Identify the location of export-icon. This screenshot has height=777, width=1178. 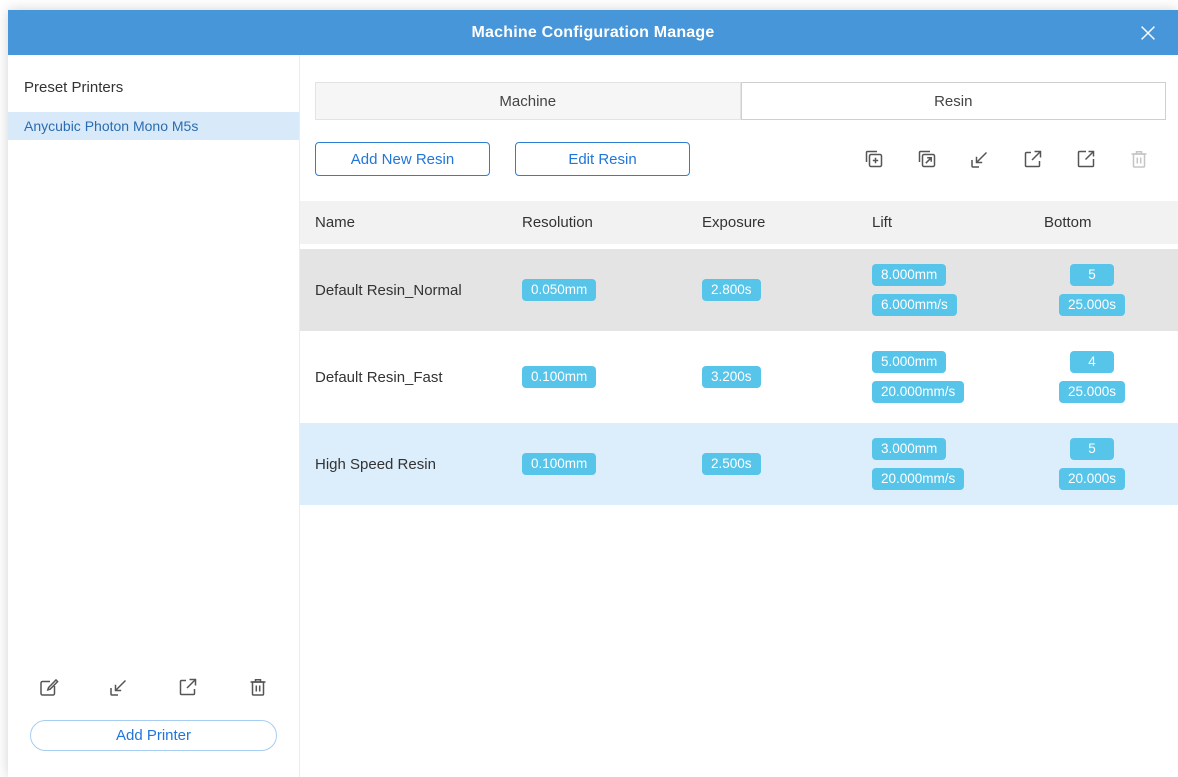
(188, 687).